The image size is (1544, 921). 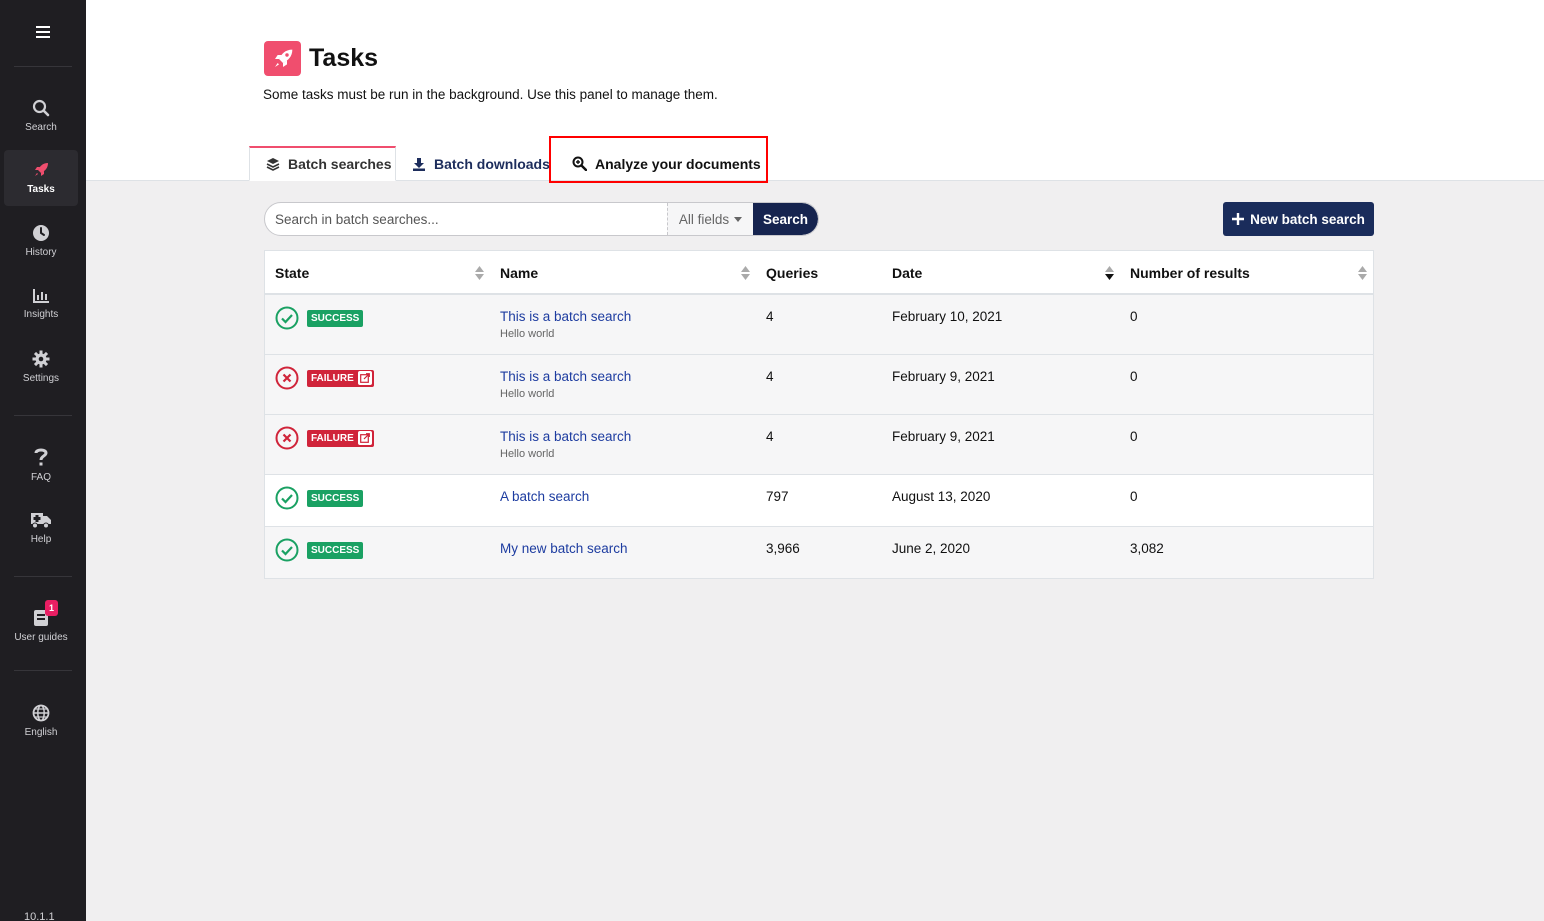 I want to click on column-header-queries: Queries, so click(x=792, y=273).